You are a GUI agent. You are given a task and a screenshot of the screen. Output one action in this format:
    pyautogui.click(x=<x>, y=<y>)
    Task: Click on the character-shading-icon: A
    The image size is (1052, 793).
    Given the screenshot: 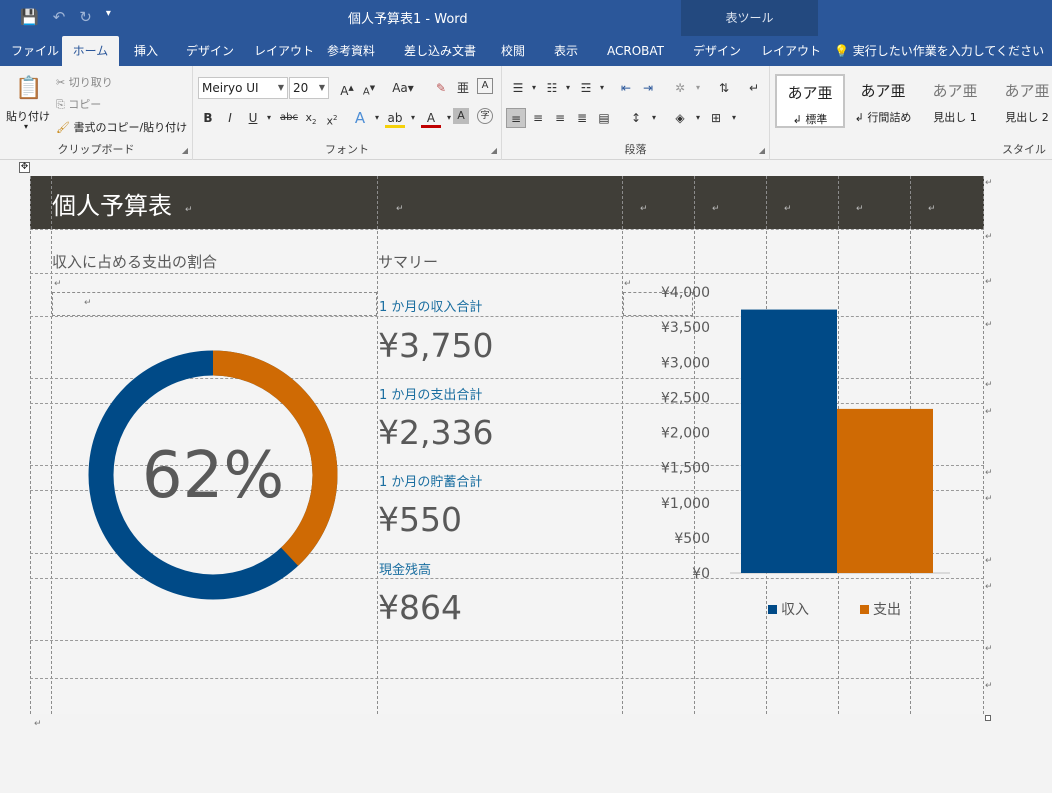 What is the action you would take?
    pyautogui.click(x=461, y=116)
    